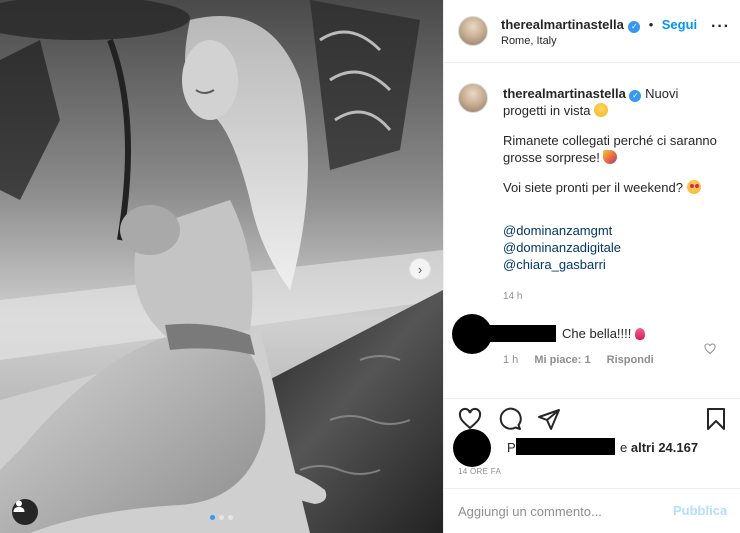 The image size is (740, 533). What do you see at coordinates (562, 360) in the screenshot?
I see `comment-likes-button: Mi piace: 1` at bounding box center [562, 360].